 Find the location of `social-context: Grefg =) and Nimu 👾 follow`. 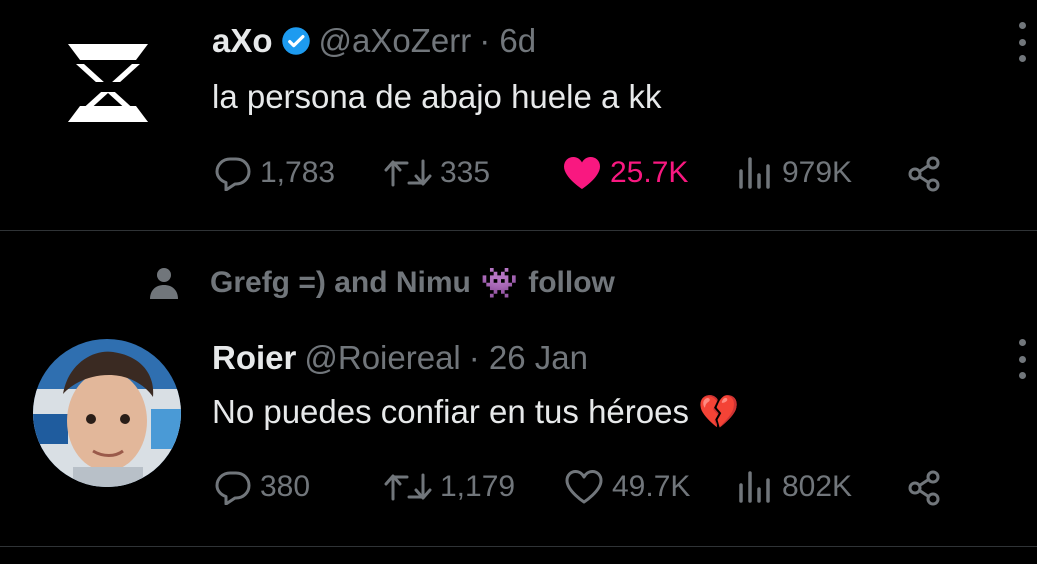

social-context: Grefg =) and Nimu 👾 follow is located at coordinates (380, 283).